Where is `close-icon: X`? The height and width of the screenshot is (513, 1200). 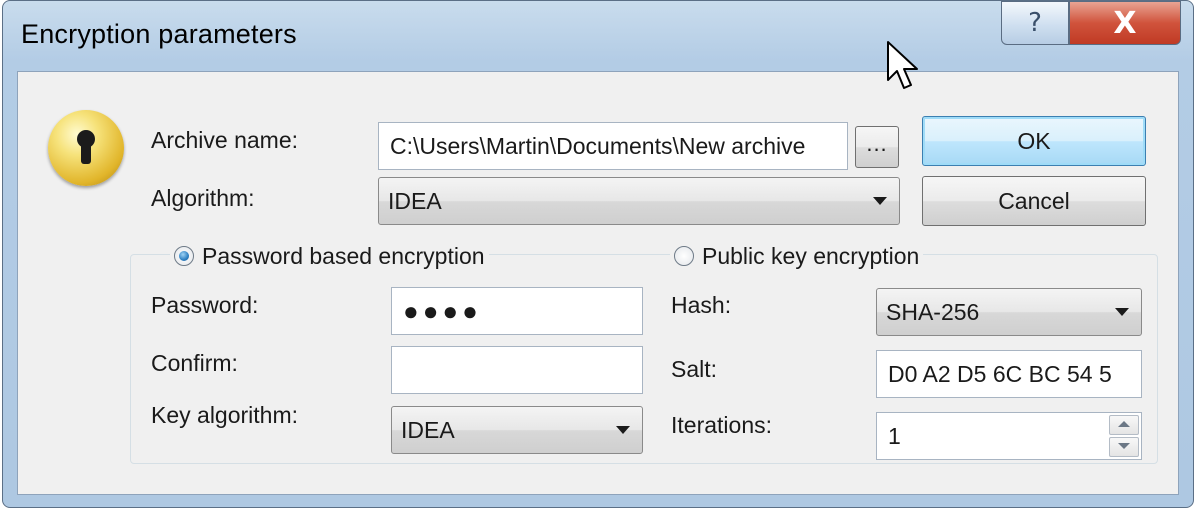
close-icon: X is located at coordinates (1125, 23).